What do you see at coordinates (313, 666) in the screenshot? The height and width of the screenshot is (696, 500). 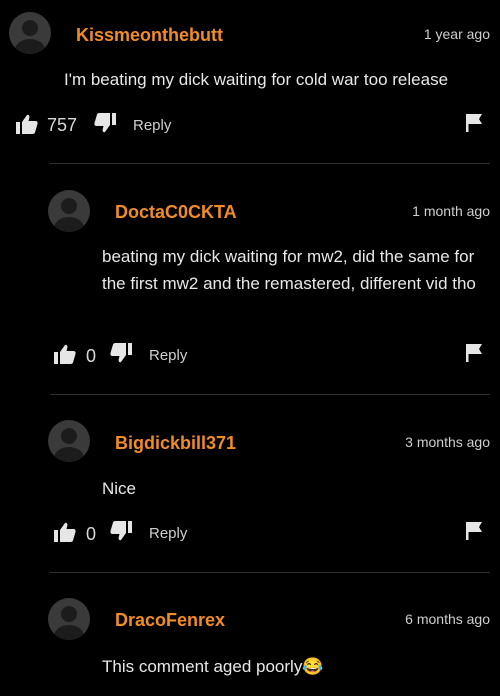 I see `tears-of-joy-emoji: 😂` at bounding box center [313, 666].